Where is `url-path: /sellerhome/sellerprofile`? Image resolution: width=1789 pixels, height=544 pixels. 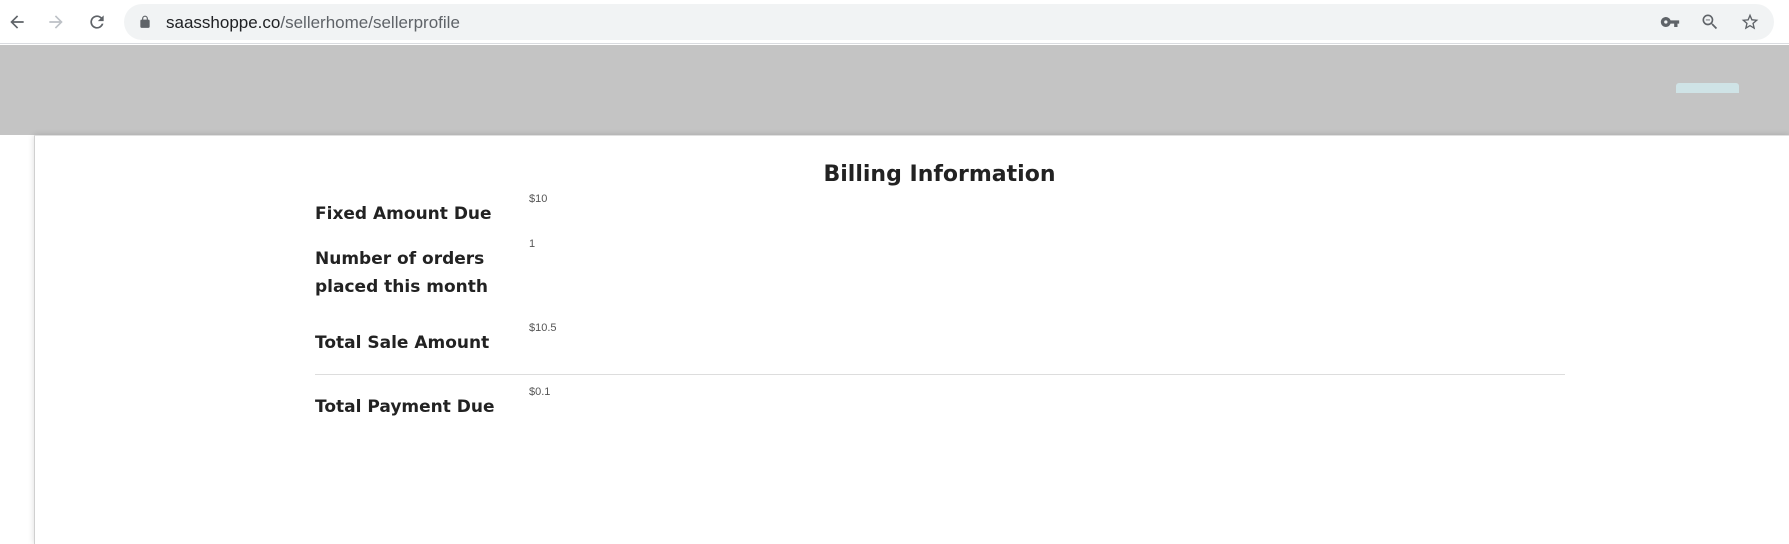
url-path: /sellerhome/sellerprofile is located at coordinates (370, 22).